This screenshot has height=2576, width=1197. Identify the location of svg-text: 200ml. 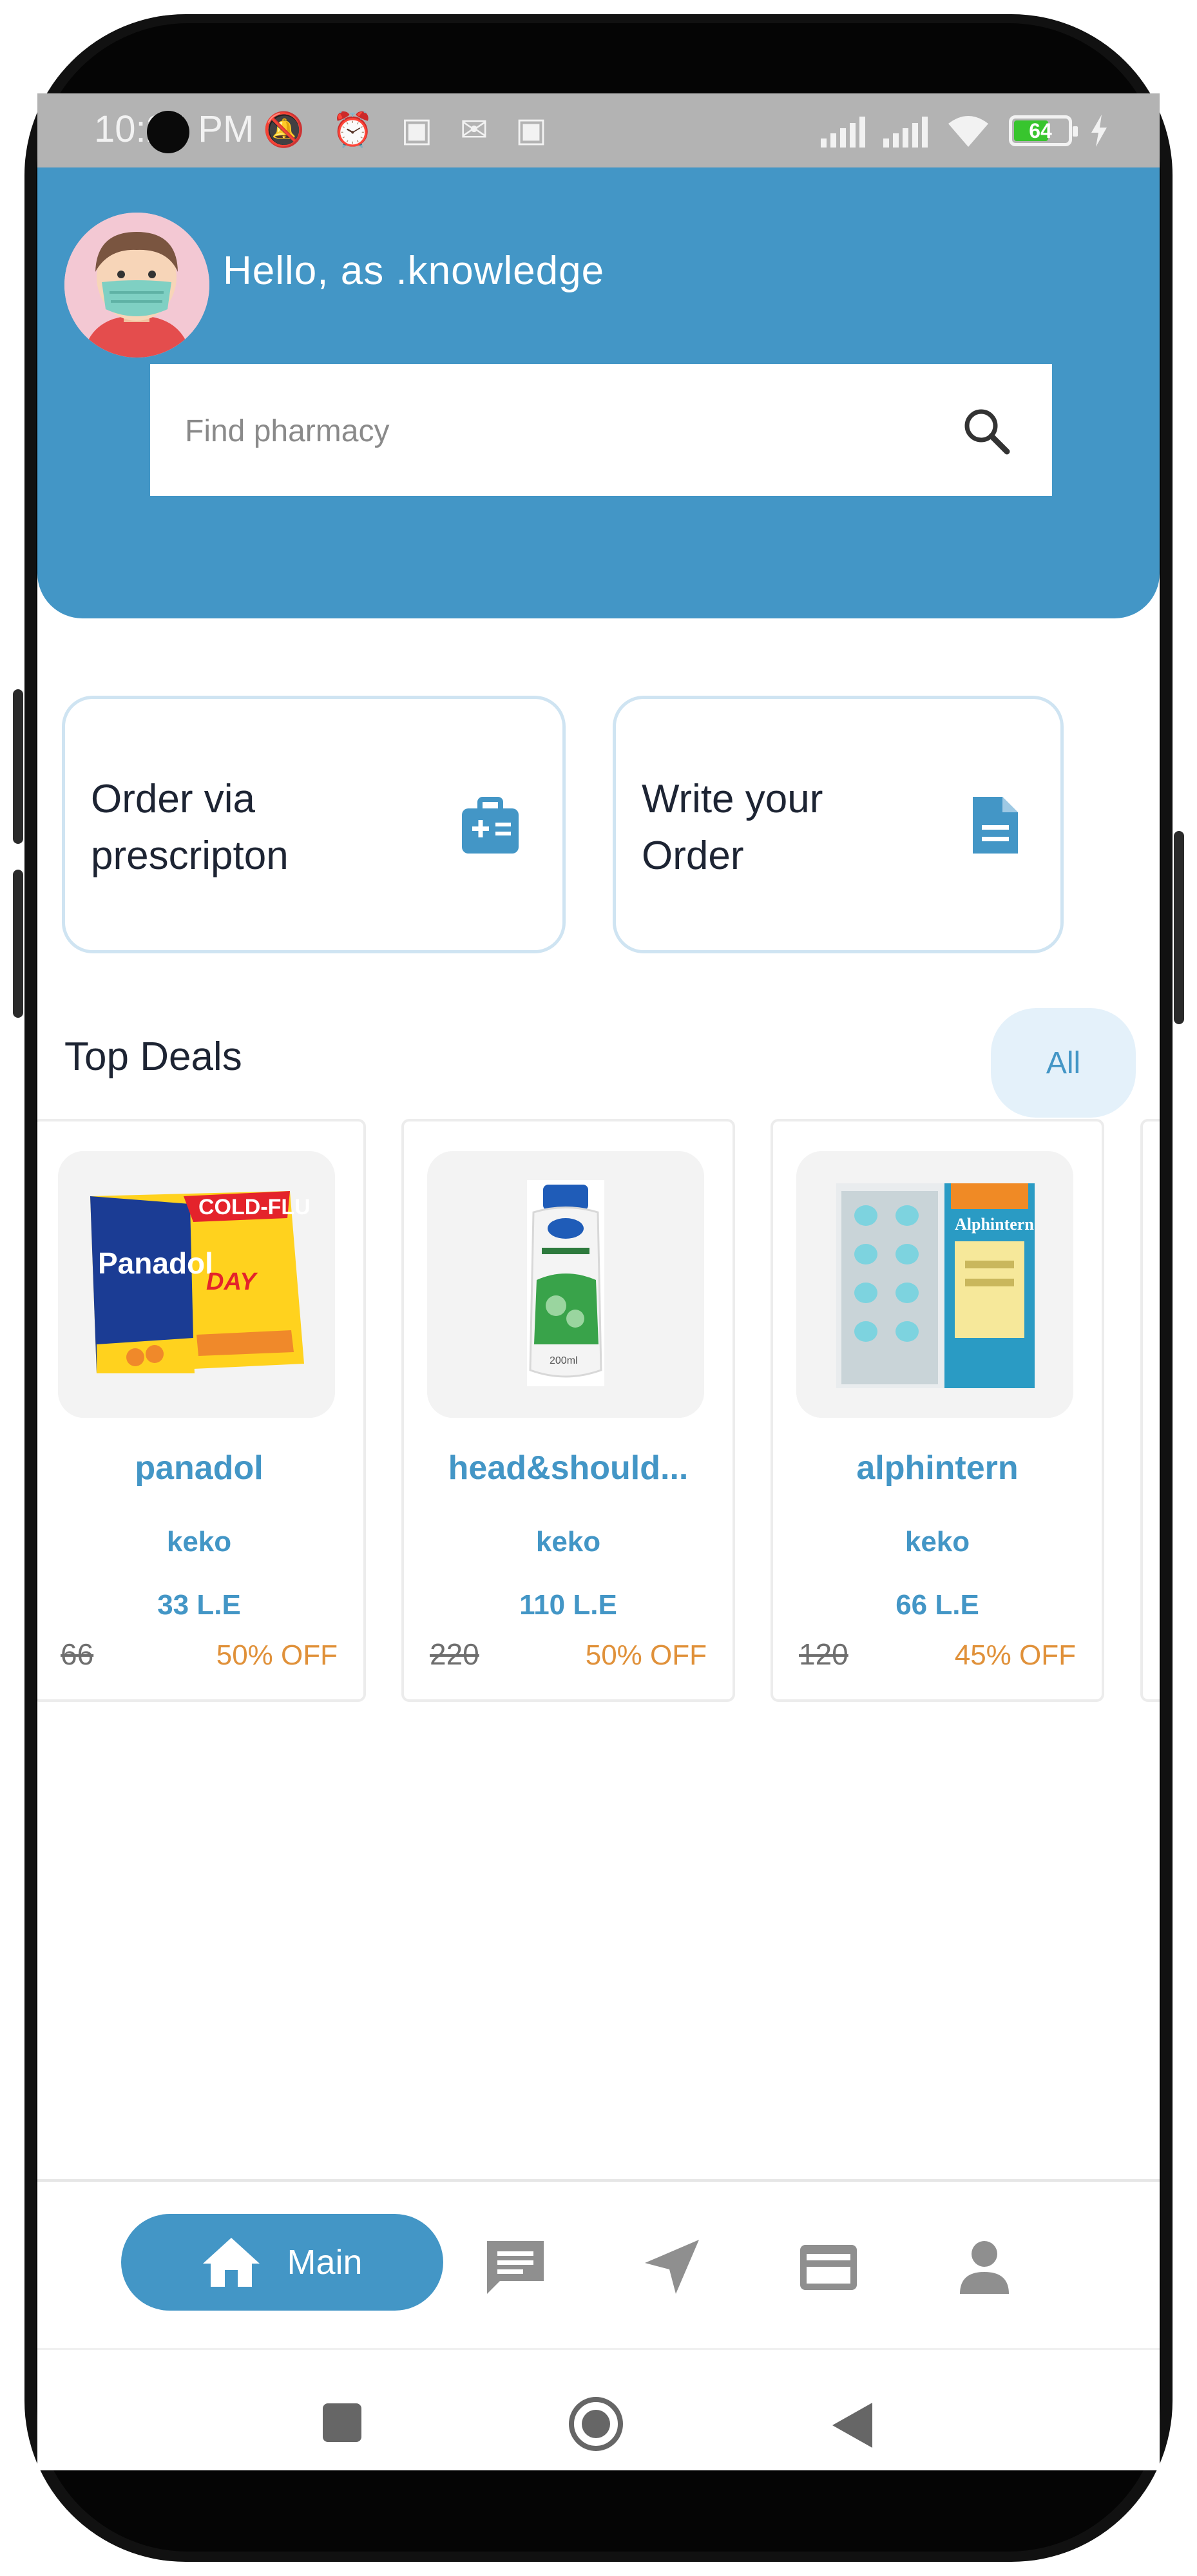
(564, 1360).